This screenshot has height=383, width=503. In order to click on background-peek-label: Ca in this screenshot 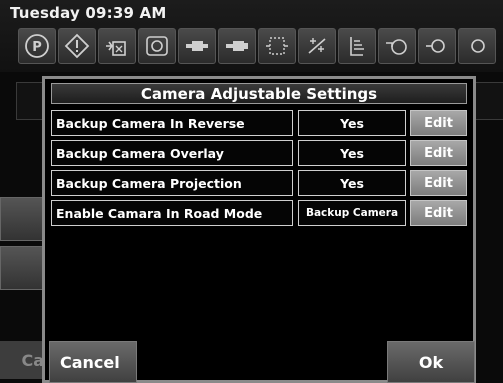, I will do `click(32, 360)`.